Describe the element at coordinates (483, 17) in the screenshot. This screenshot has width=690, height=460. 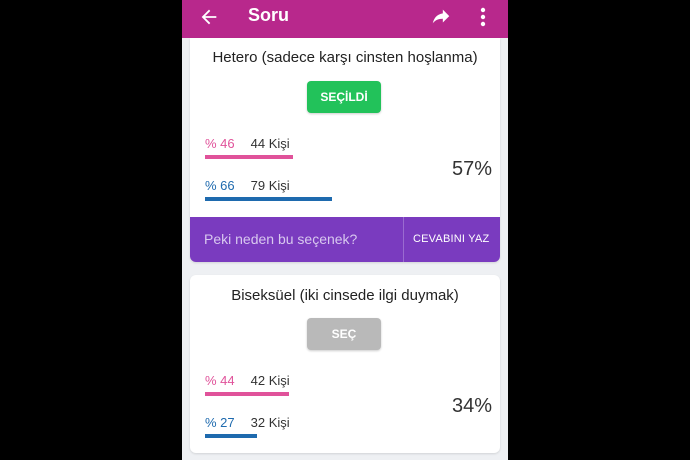
I see `more-vertical-icon` at that location.